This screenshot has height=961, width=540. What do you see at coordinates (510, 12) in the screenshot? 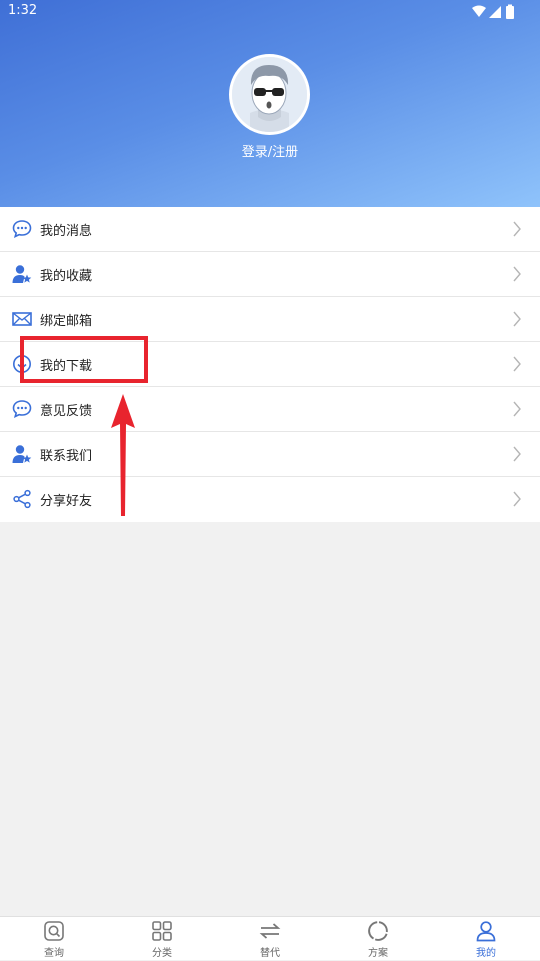
I see `battery-icon` at bounding box center [510, 12].